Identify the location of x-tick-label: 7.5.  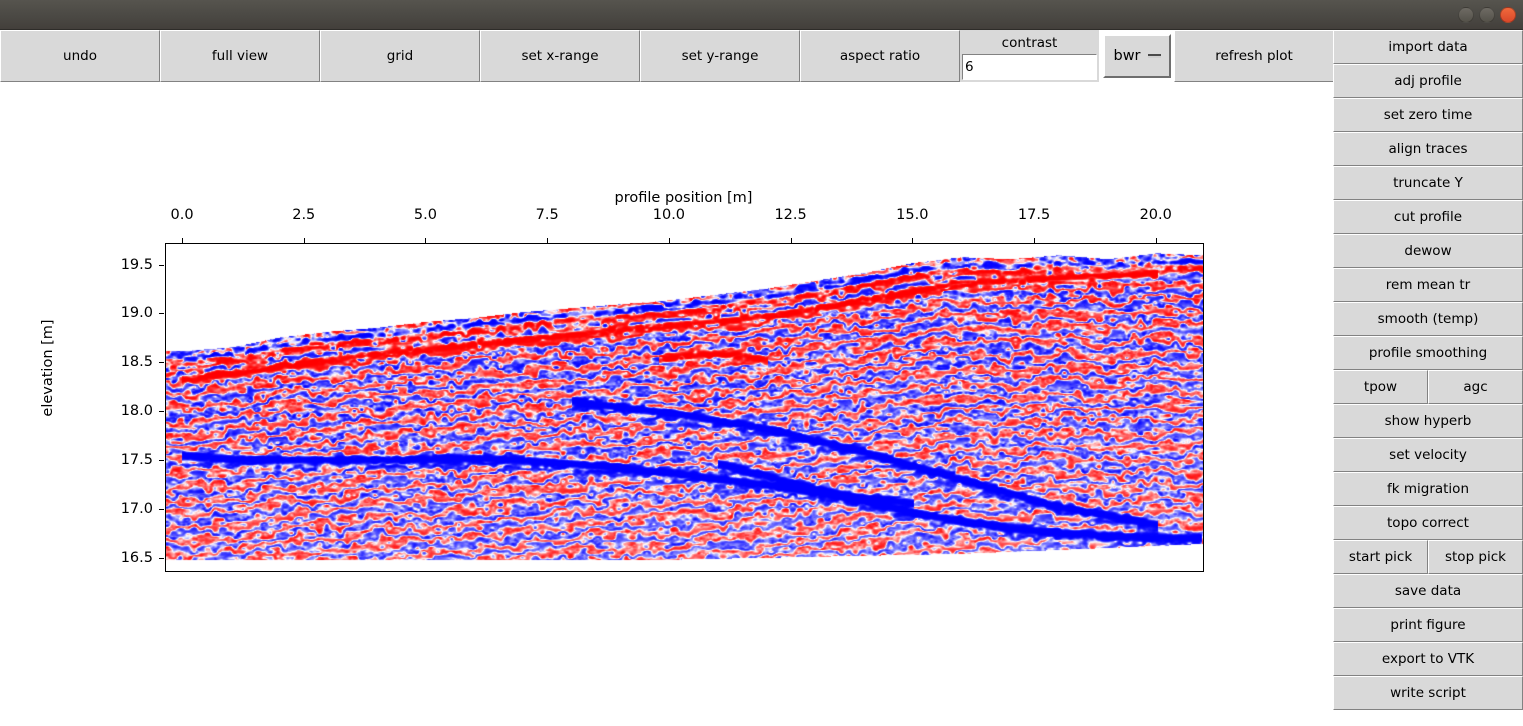
(547, 215).